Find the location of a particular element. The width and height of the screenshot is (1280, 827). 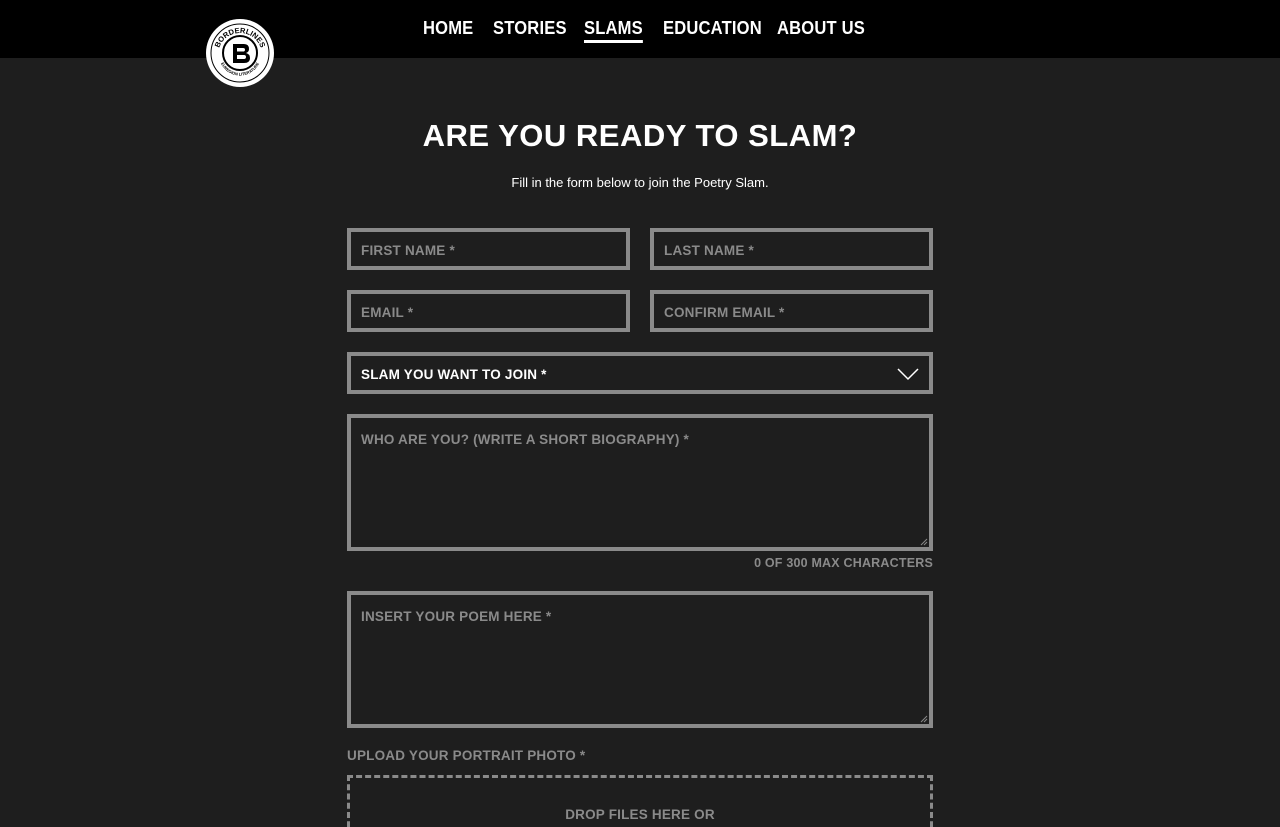

confirm-email-field: CONFIRM EMAIL * is located at coordinates (791, 311).